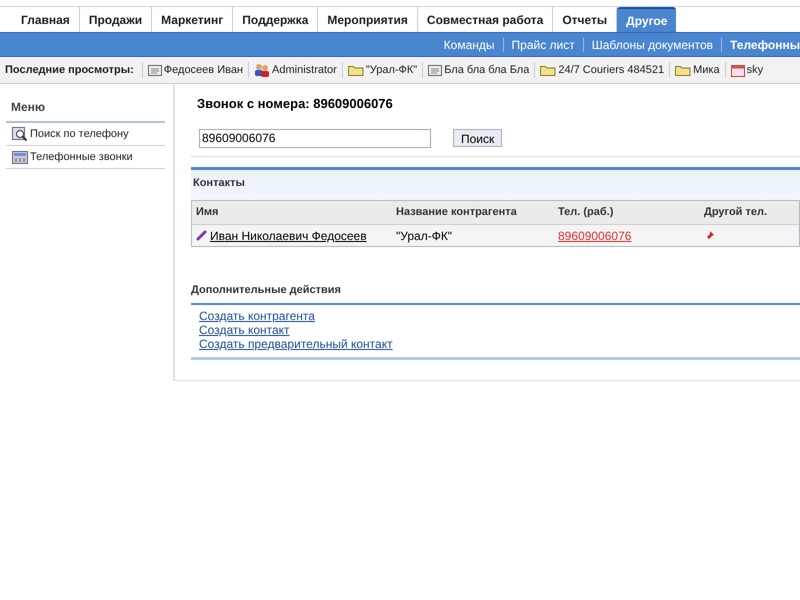  Describe the element at coordinates (85, 134) in the screenshot. I see `menu-item: Поиск по телефону` at that location.